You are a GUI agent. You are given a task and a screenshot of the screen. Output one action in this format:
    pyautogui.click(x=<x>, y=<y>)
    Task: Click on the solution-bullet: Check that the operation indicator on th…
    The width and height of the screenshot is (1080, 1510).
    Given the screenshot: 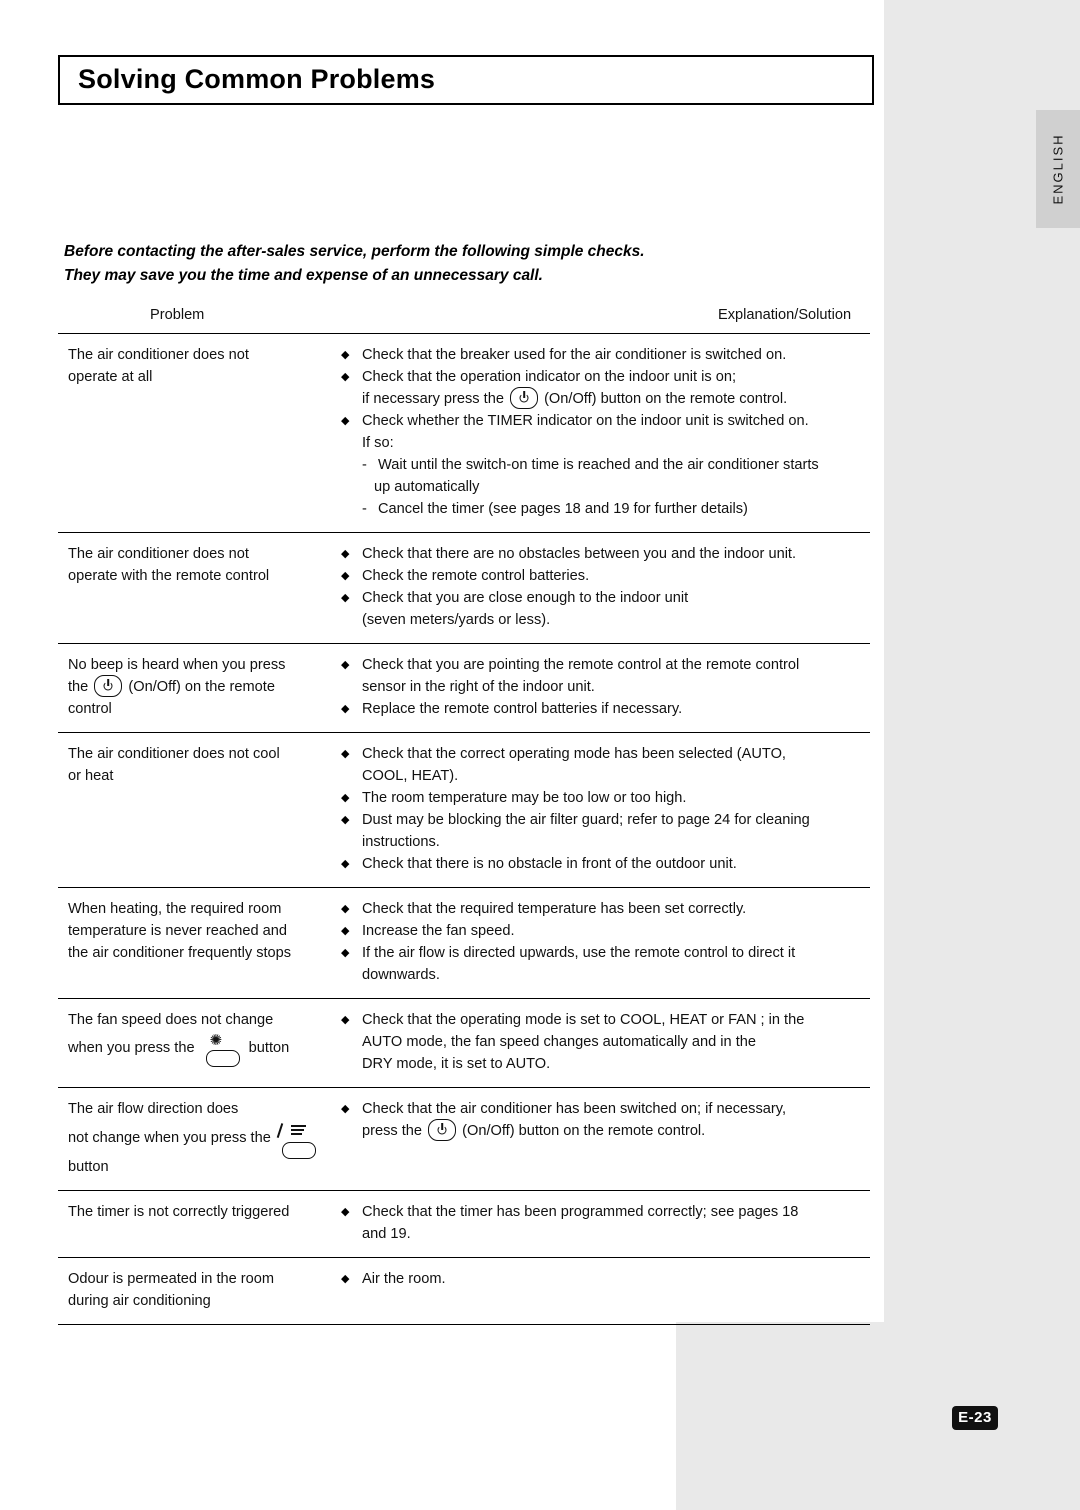 What is the action you would take?
    pyautogui.click(x=604, y=377)
    